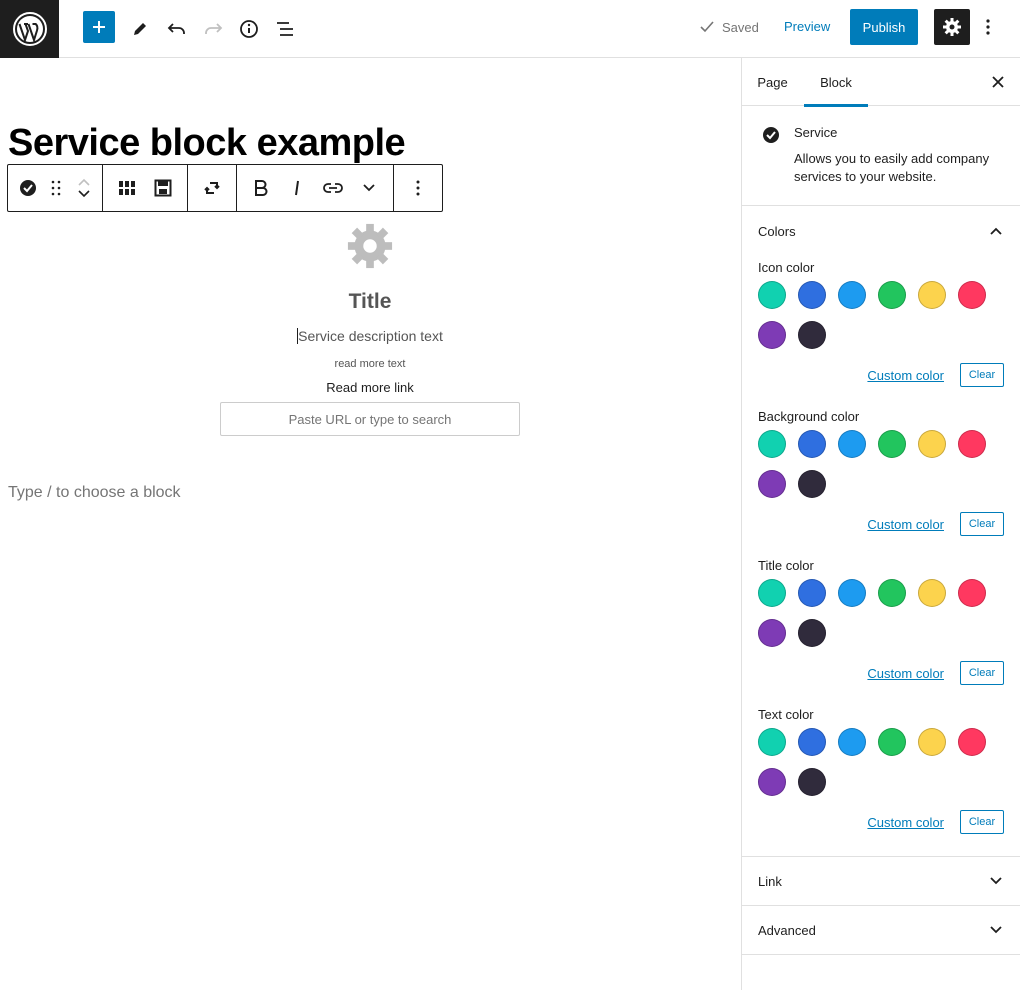 The width and height of the screenshot is (1020, 990). I want to click on settings-gear-icon, so click(952, 27).